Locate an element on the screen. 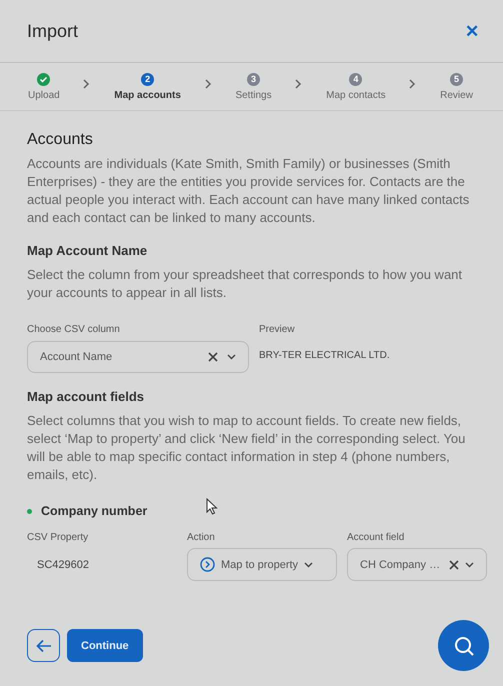 The height and width of the screenshot is (686, 503). field-label: Account field is located at coordinates (376, 537).